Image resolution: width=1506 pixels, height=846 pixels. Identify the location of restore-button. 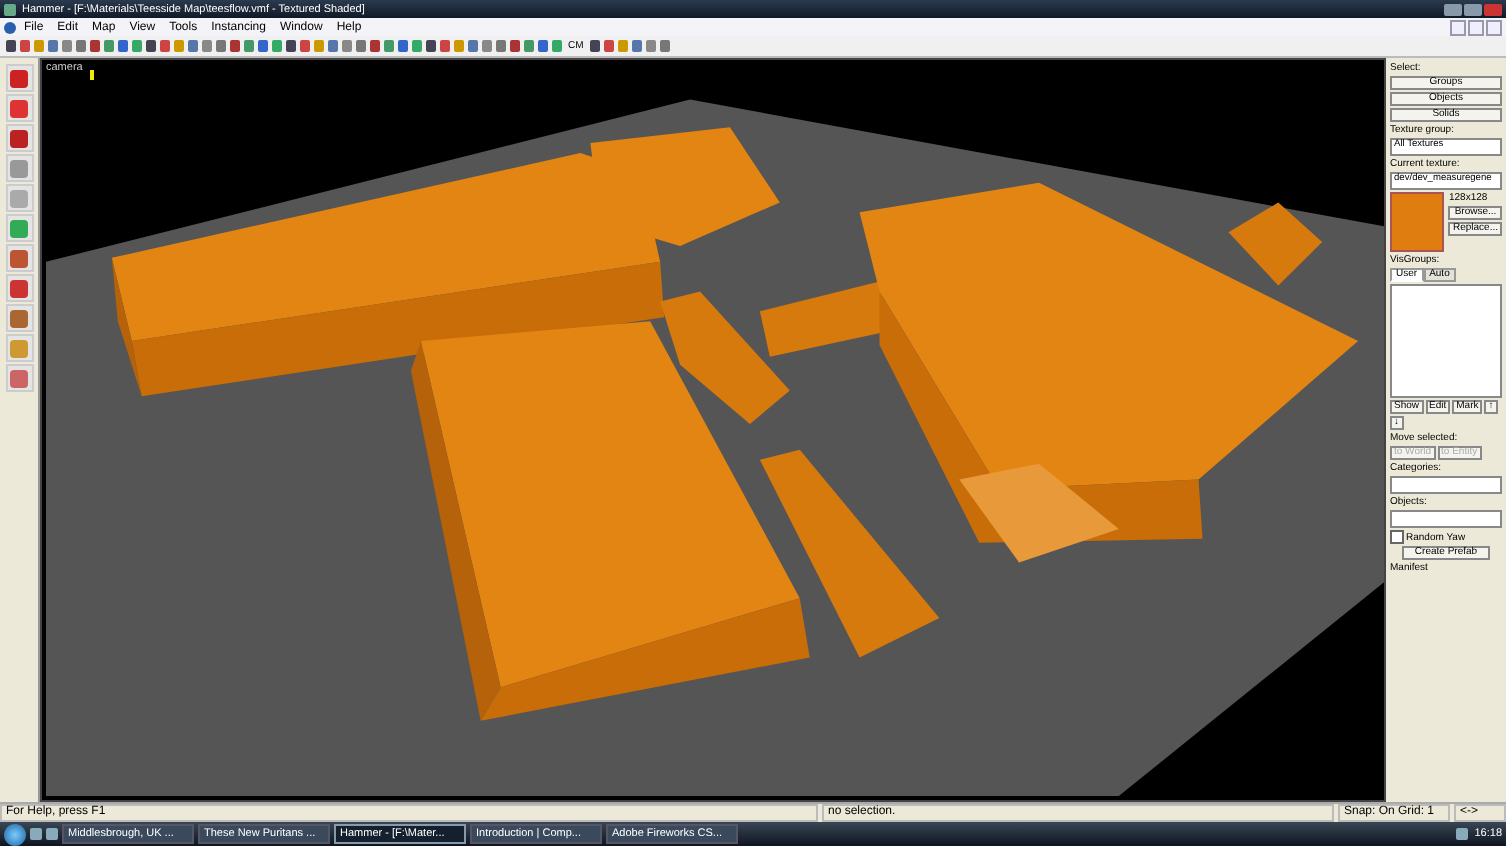
(1476, 27).